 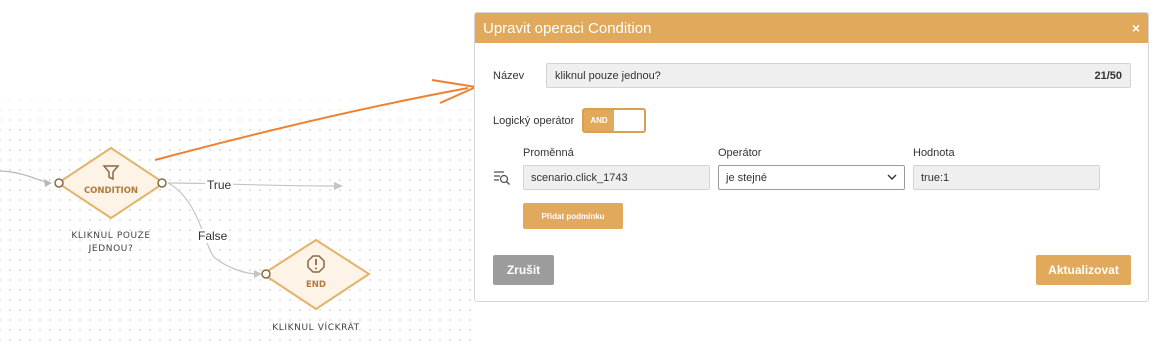 I want to click on end-type-label: END, so click(x=316, y=285).